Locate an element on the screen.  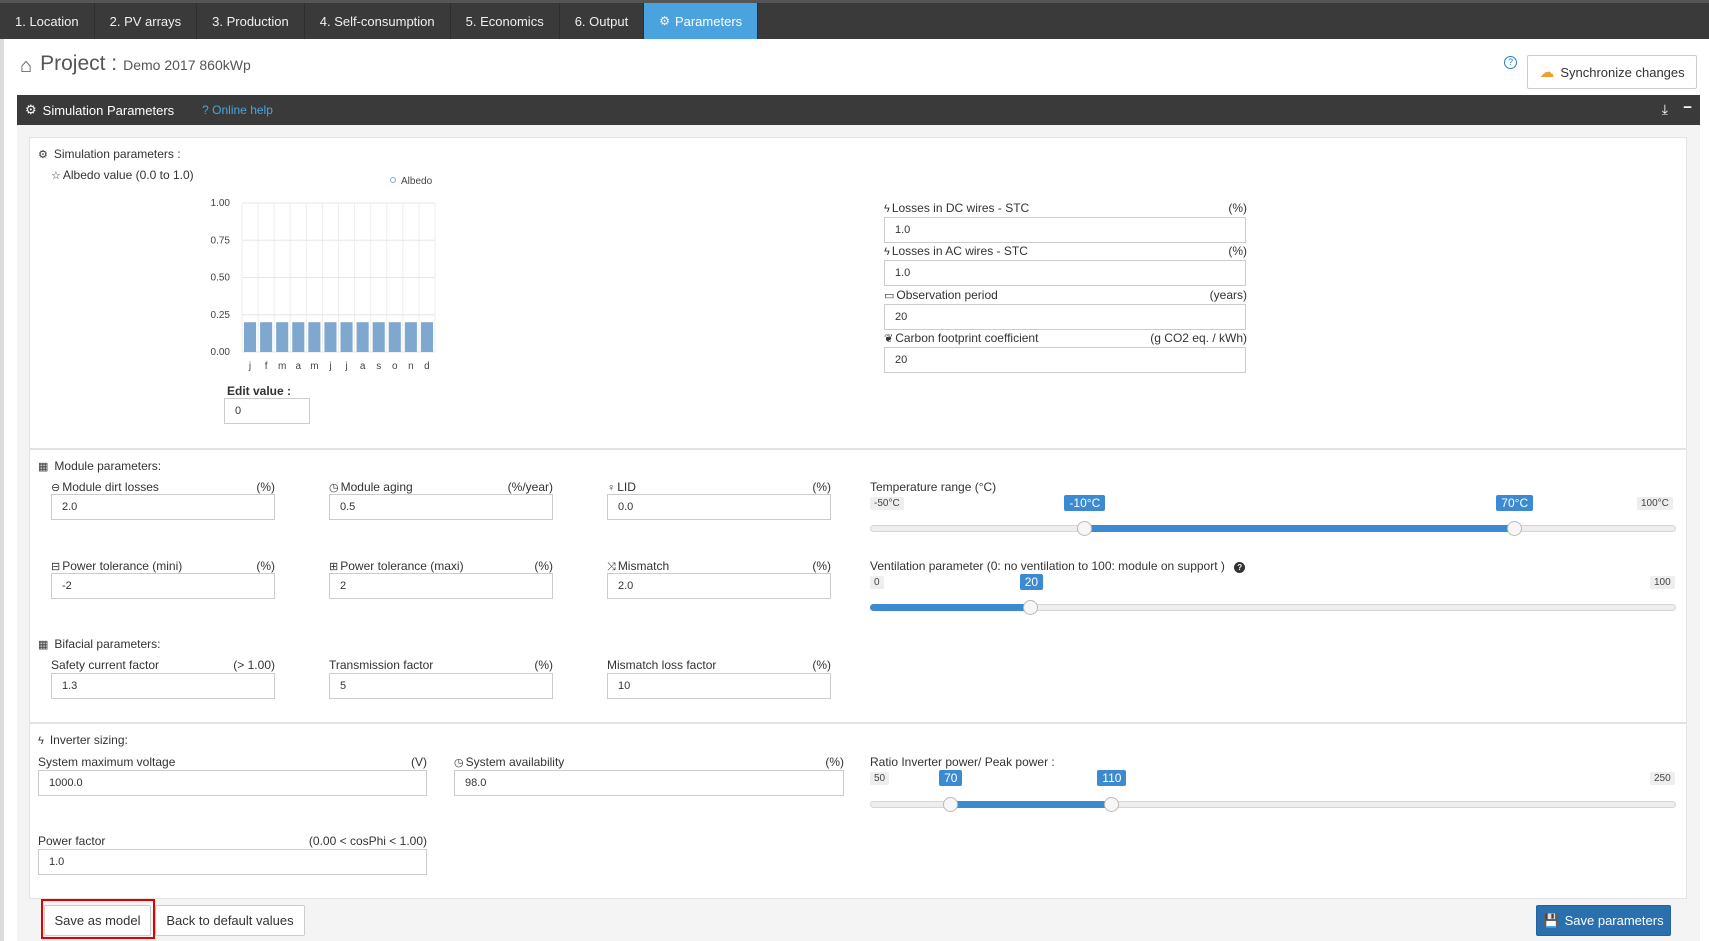
module-dirt-input is located at coordinates (163, 507).